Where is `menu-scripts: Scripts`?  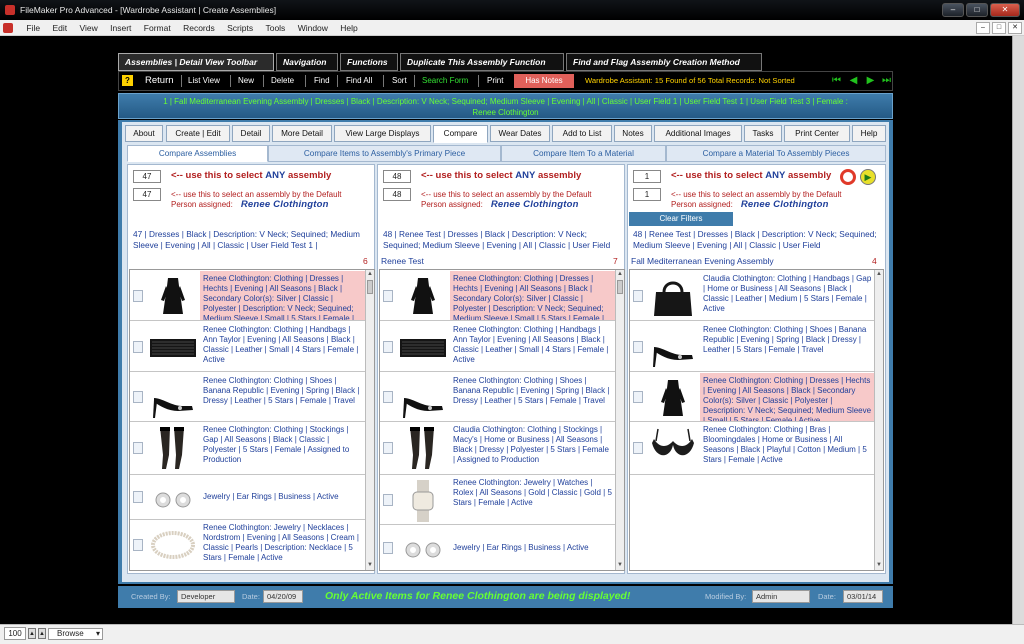
menu-scripts: Scripts is located at coordinates (240, 28).